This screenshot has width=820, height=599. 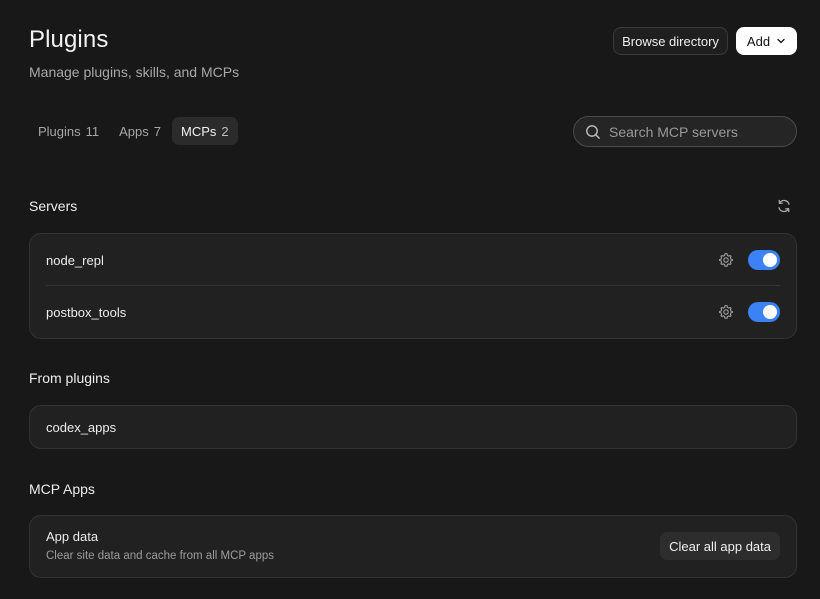 I want to click on tab-count: 7, so click(x=157, y=131).